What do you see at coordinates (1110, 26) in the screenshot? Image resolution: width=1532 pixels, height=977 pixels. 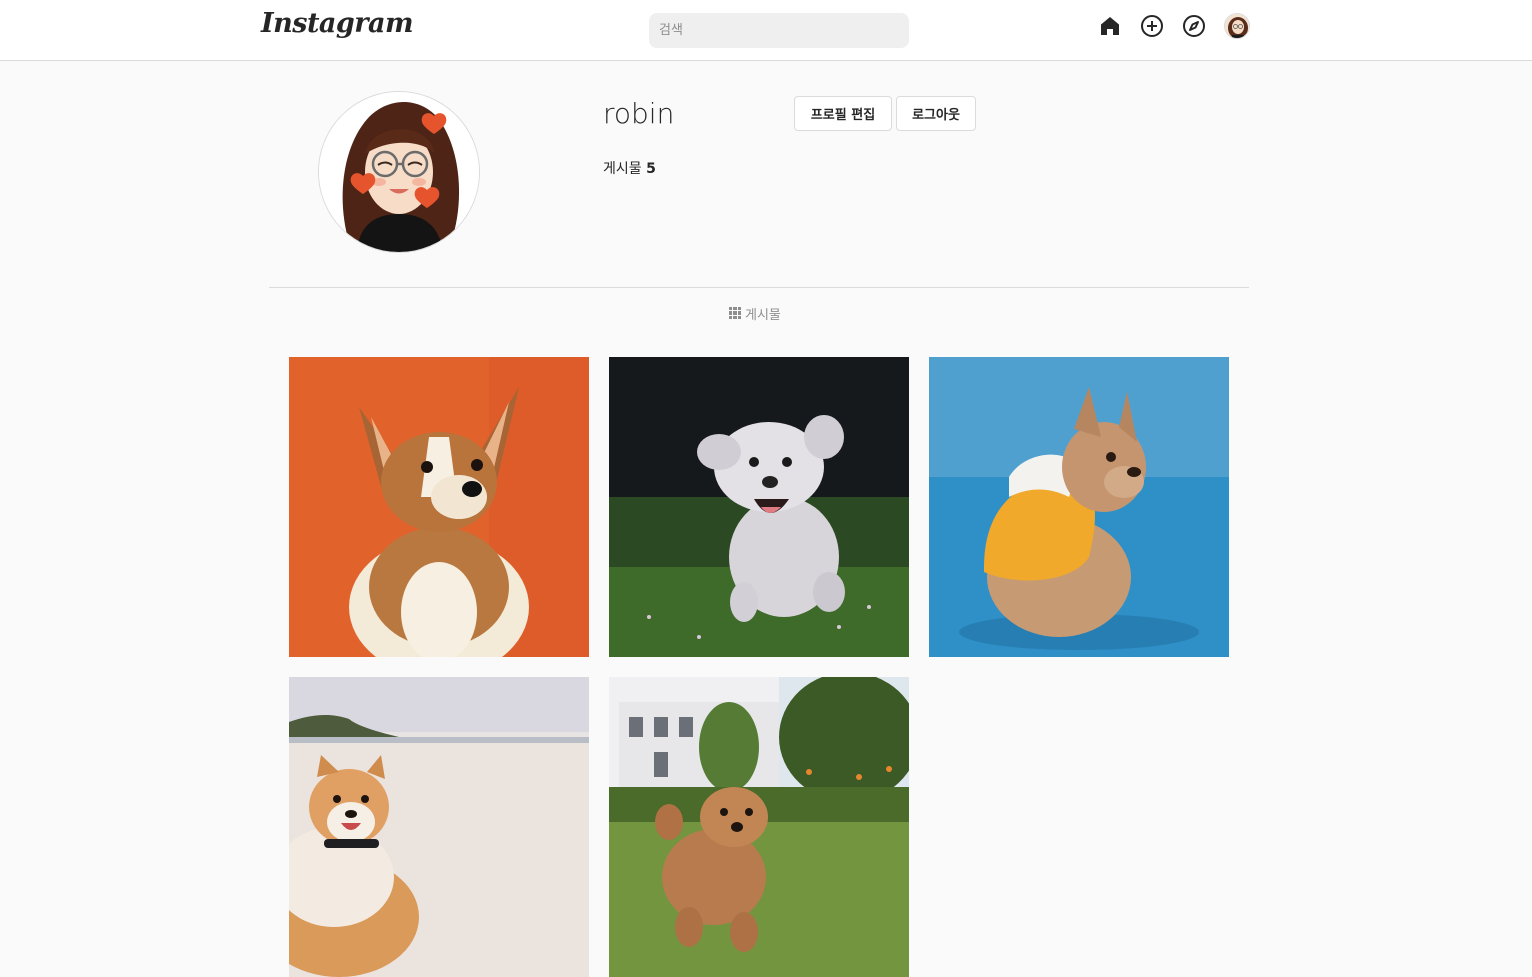 I see `home-icon` at bounding box center [1110, 26].